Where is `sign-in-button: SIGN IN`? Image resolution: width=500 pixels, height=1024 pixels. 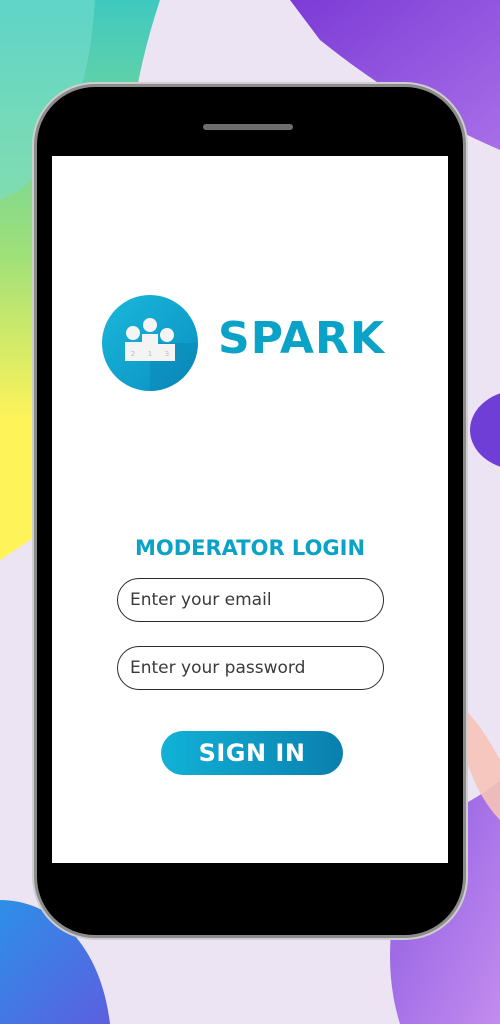
sign-in-button: SIGN IN is located at coordinates (252, 753).